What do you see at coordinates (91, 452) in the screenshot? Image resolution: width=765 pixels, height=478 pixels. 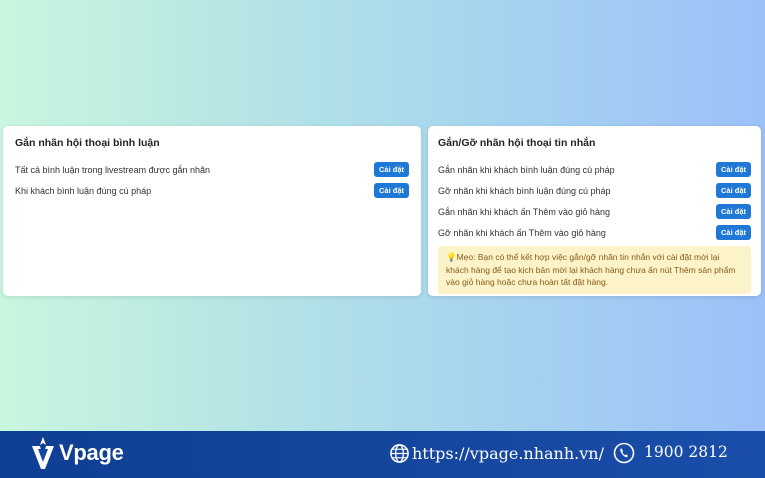 I see `brand-name: Vpage` at bounding box center [91, 452].